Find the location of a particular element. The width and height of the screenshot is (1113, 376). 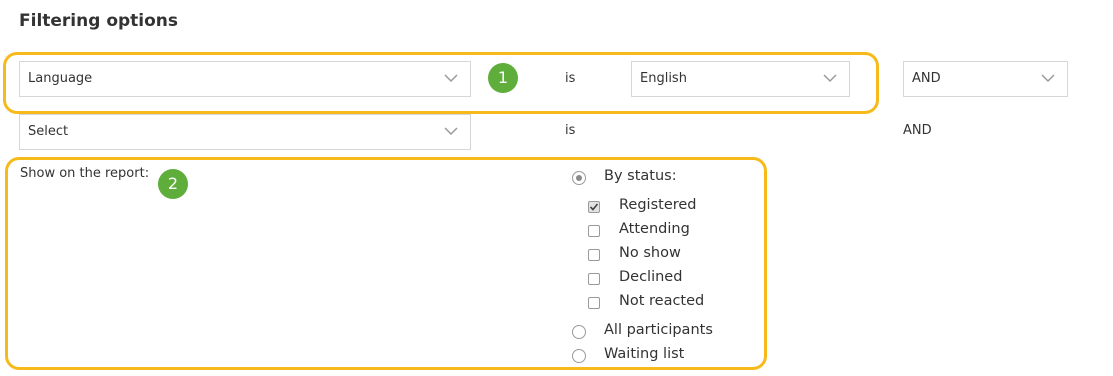

waiting-list-label: Waiting list is located at coordinates (644, 354).